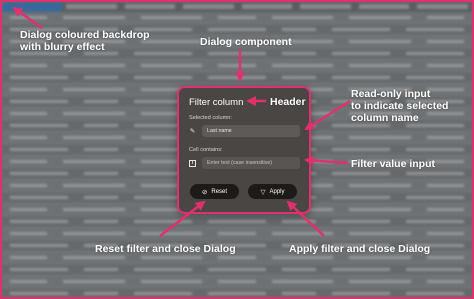 The image size is (474, 299). I want to click on callout-reset: Reset filter and close Dialog, so click(165, 249).